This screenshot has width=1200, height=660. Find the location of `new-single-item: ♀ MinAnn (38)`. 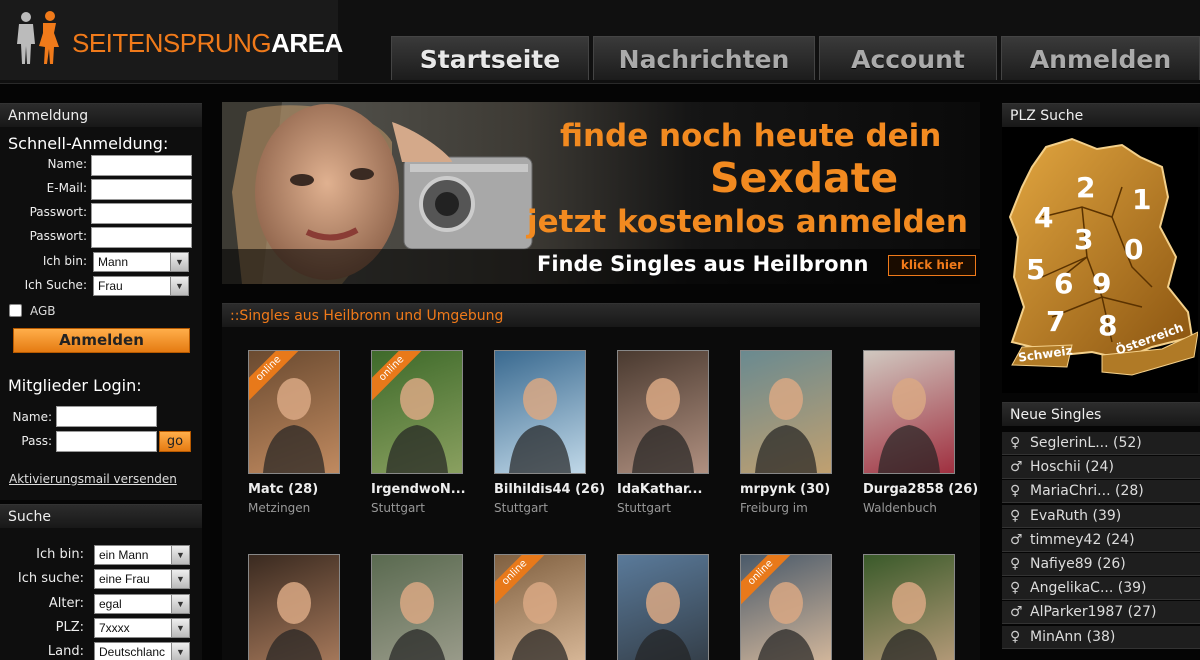

new-single-item: ♀ MinAnn (38) is located at coordinates (1101, 637).